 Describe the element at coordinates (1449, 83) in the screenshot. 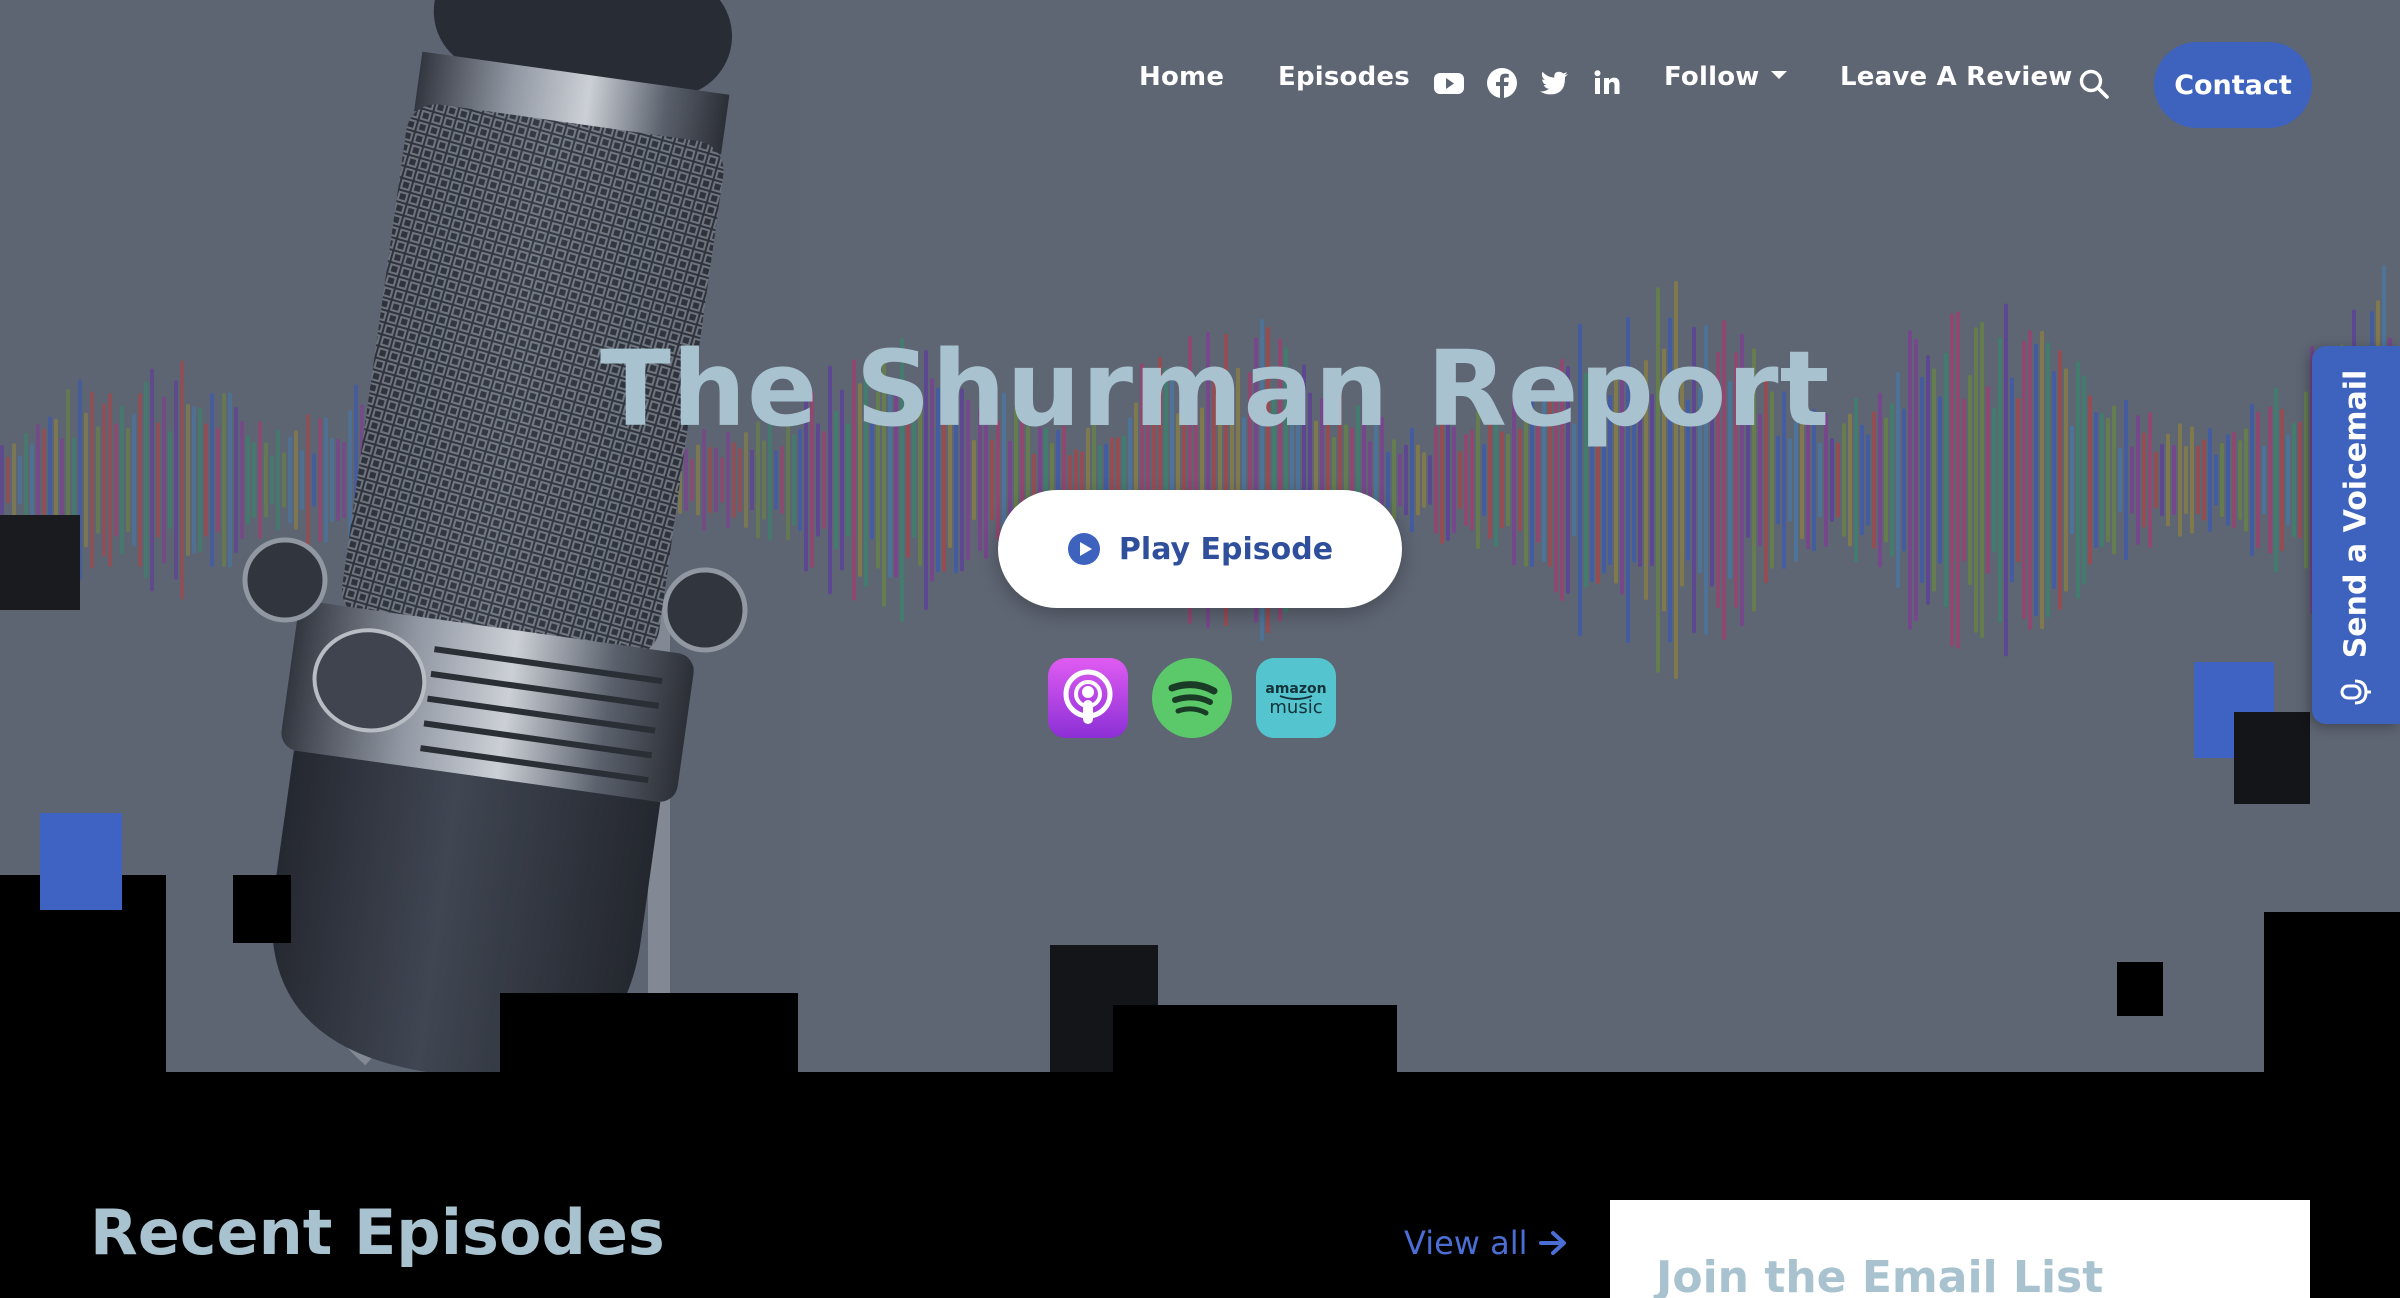

I see `youtube-icon` at that location.